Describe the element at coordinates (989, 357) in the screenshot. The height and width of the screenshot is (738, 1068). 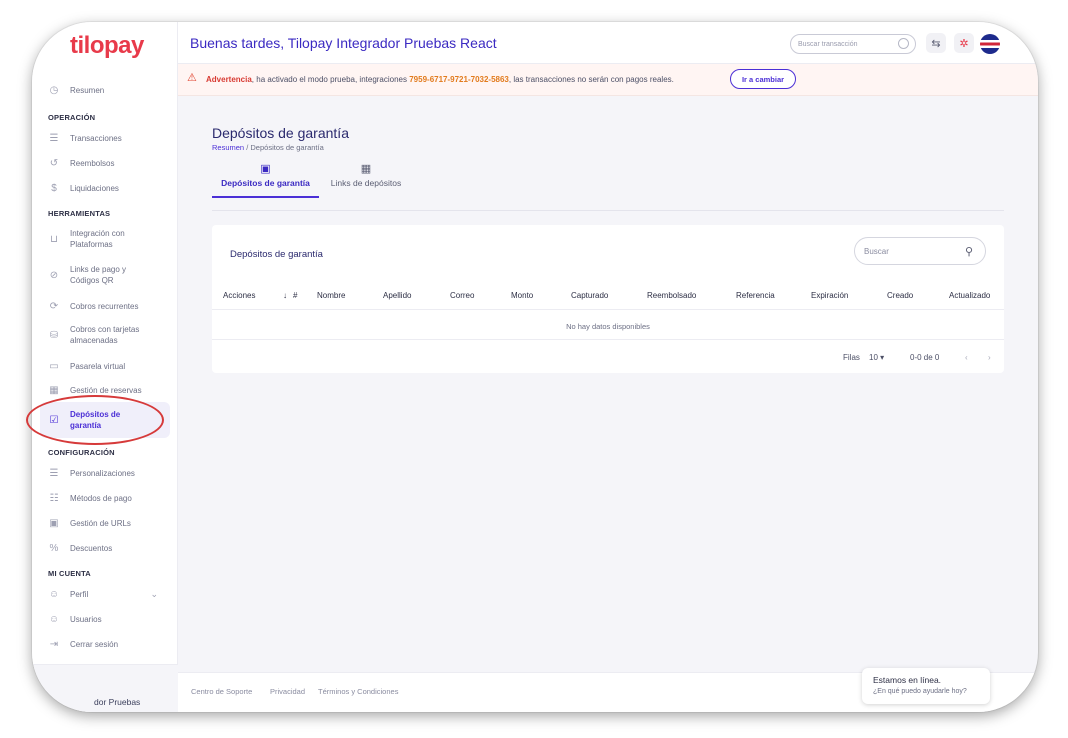
I see `next-page-icon: ›` at that location.